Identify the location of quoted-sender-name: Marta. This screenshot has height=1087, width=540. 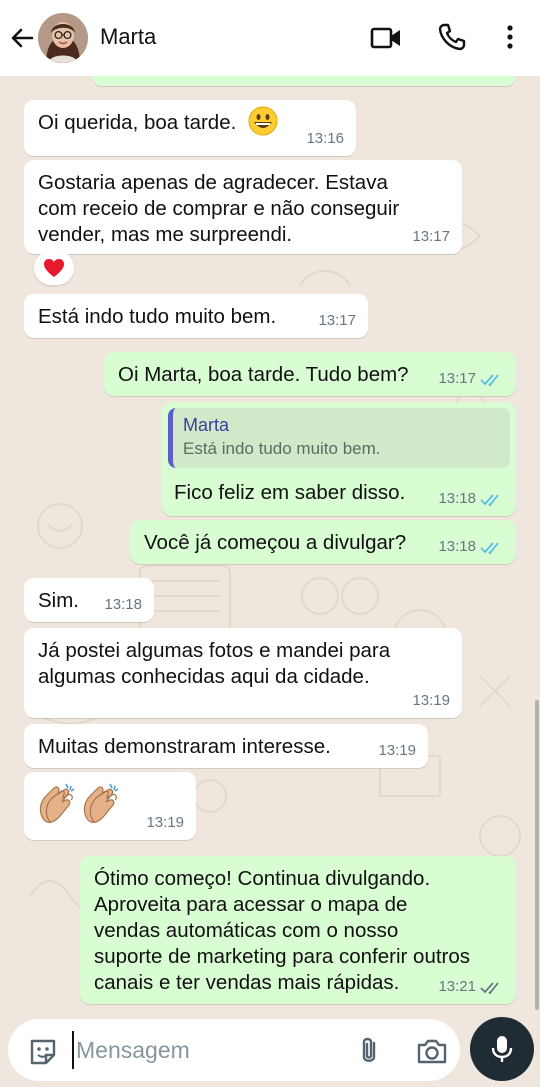
(206, 425).